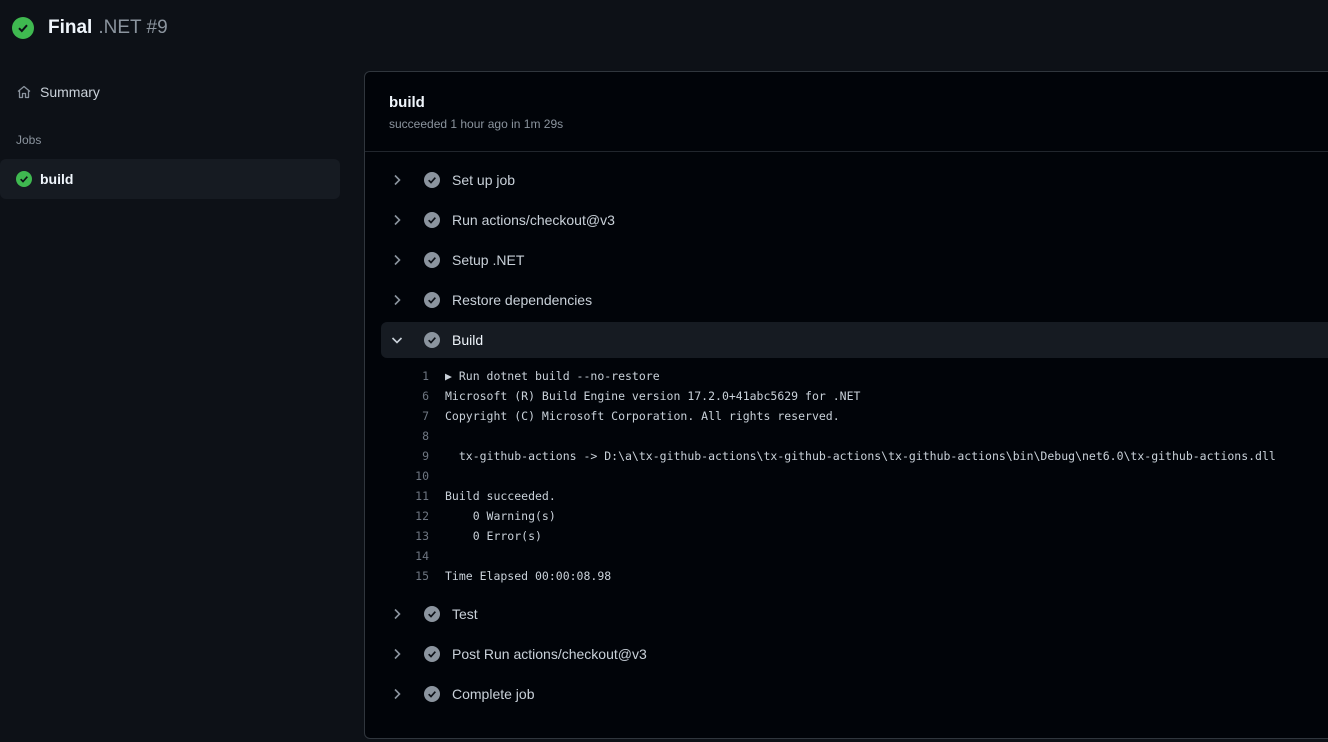 The image size is (1328, 742). What do you see at coordinates (422, 576) in the screenshot?
I see `line-number: 15` at bounding box center [422, 576].